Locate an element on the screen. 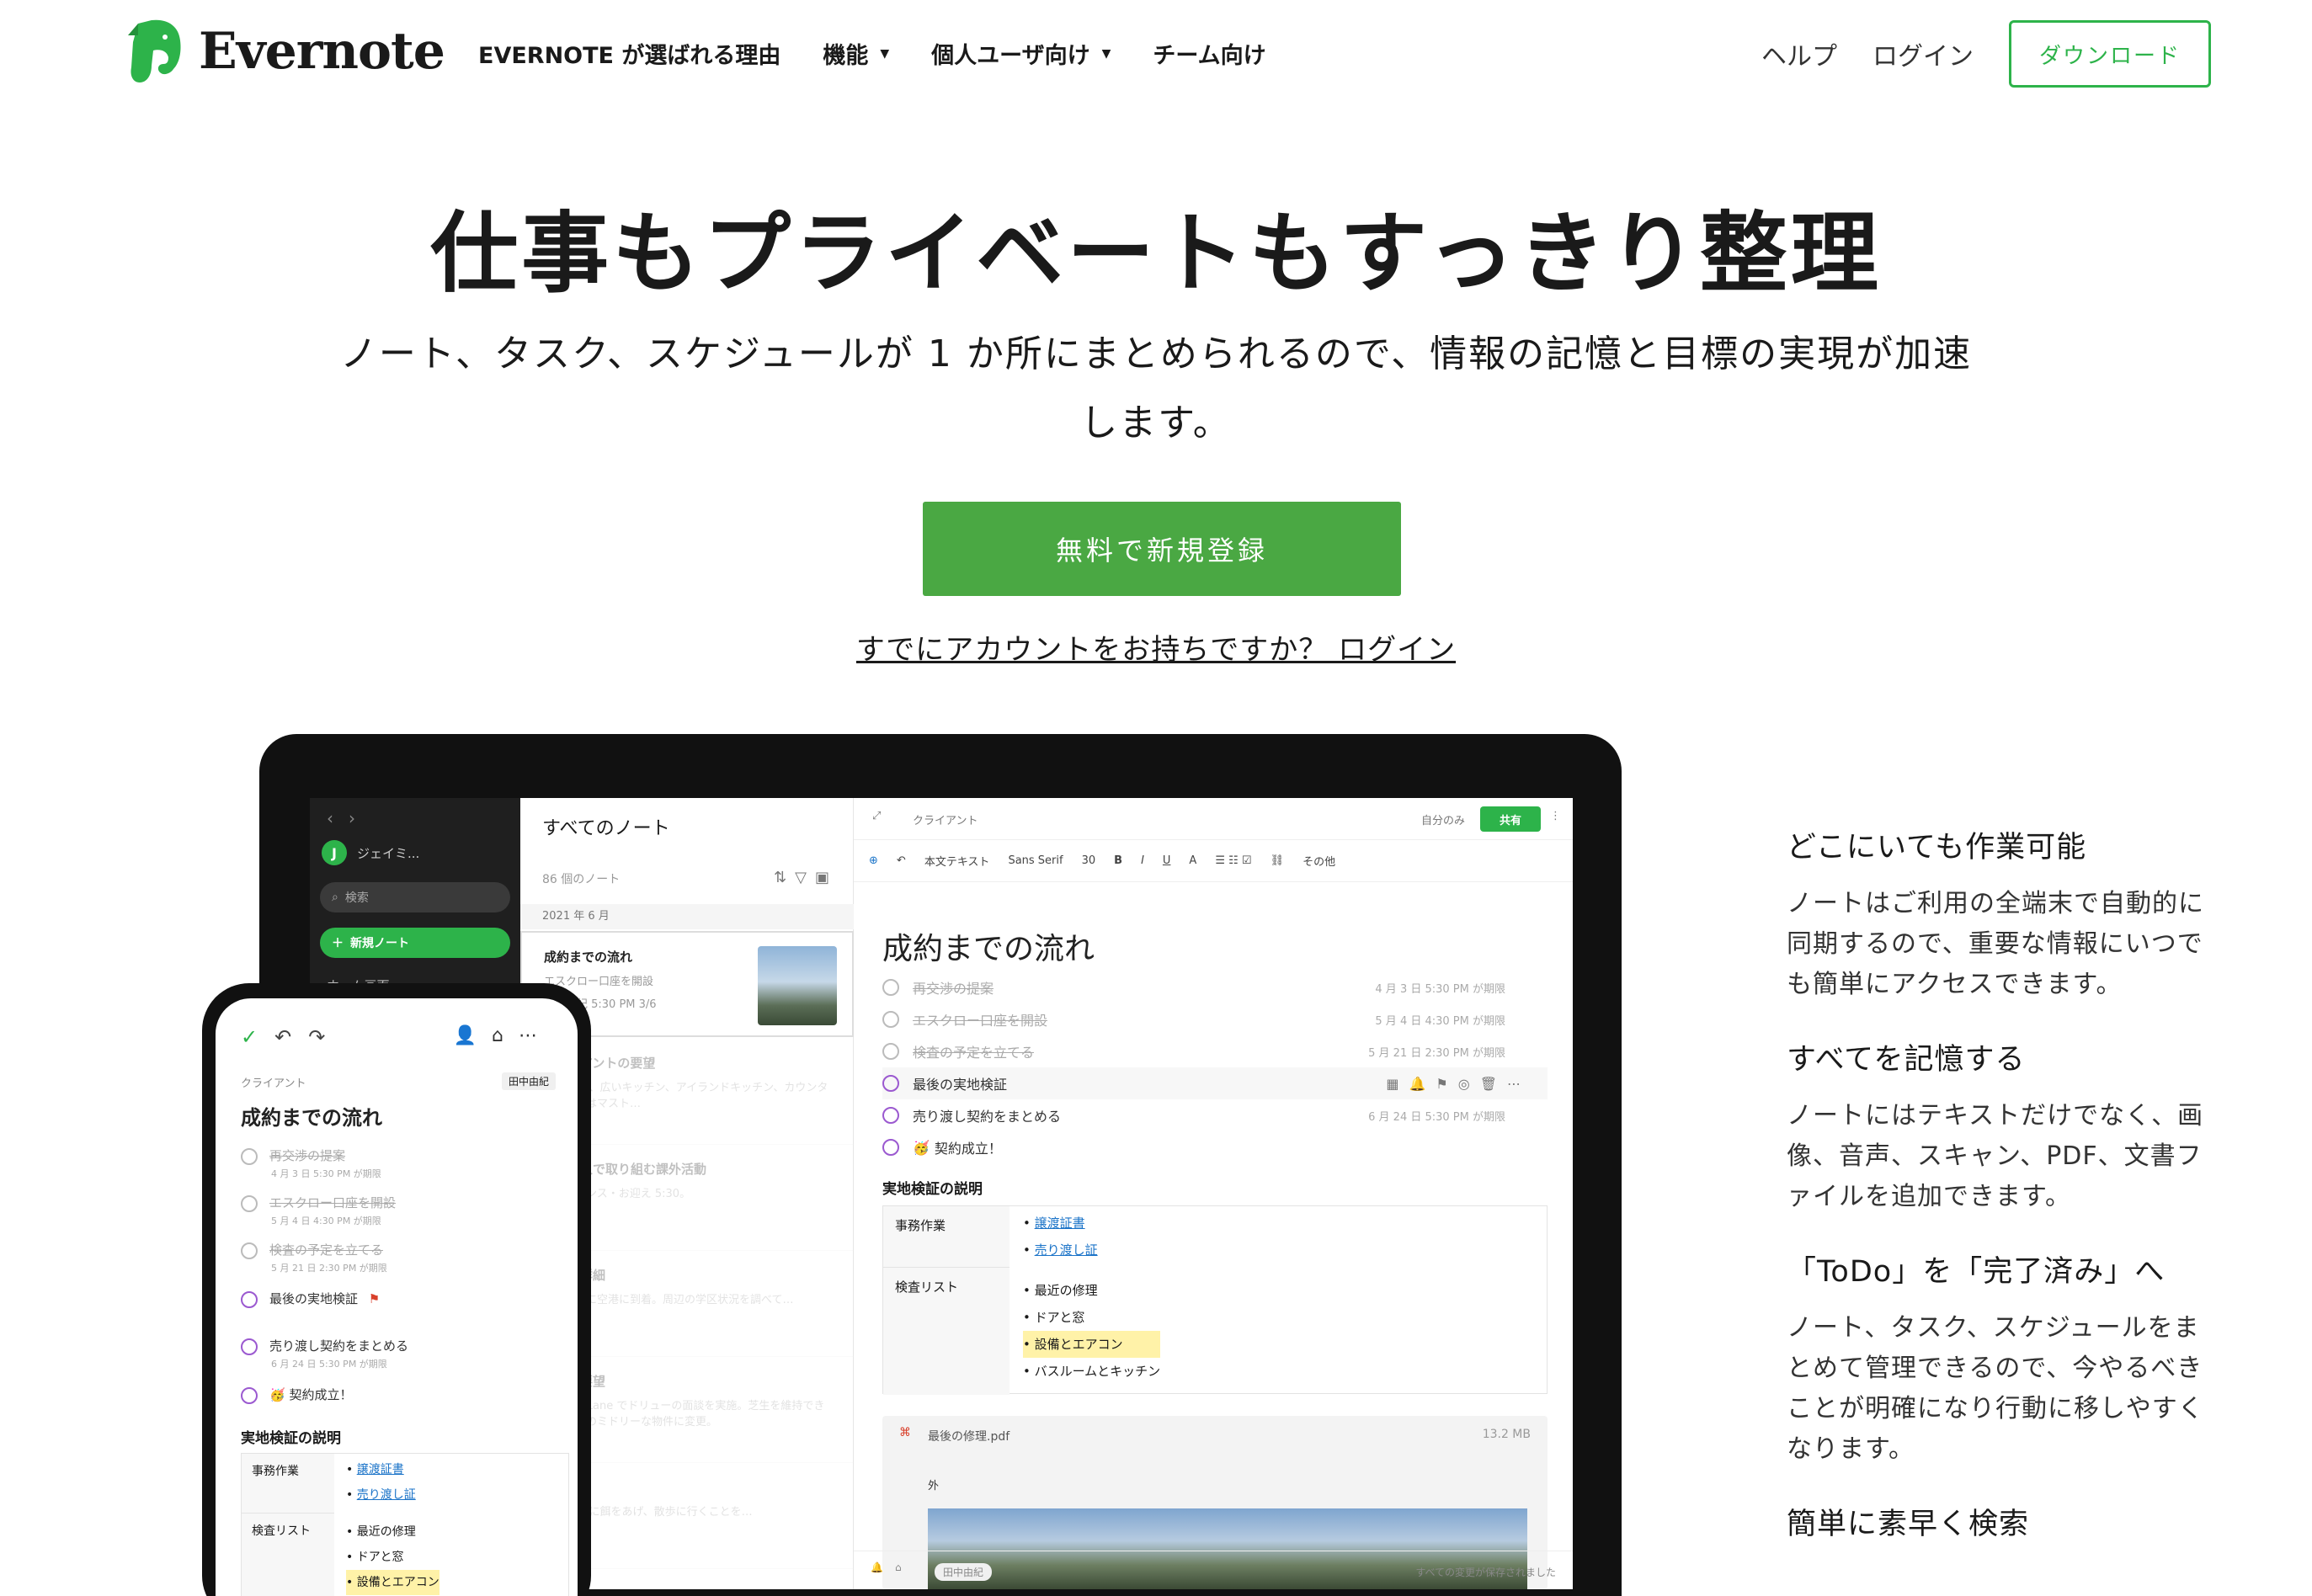 The width and height of the screenshot is (2312, 1596). main-nav: EVERNOTE が選ばれる理由 機能 ▼ 個人ユーザ向け ▼ チーム向け is located at coordinates (893, 54).